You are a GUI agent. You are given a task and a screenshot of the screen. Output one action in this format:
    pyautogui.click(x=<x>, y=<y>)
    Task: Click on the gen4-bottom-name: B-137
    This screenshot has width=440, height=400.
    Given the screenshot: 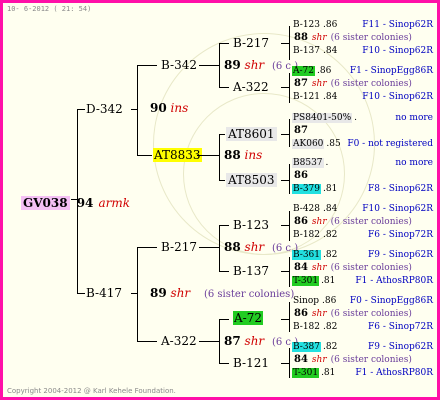 What is the action you would take?
    pyautogui.click(x=306, y=51)
    